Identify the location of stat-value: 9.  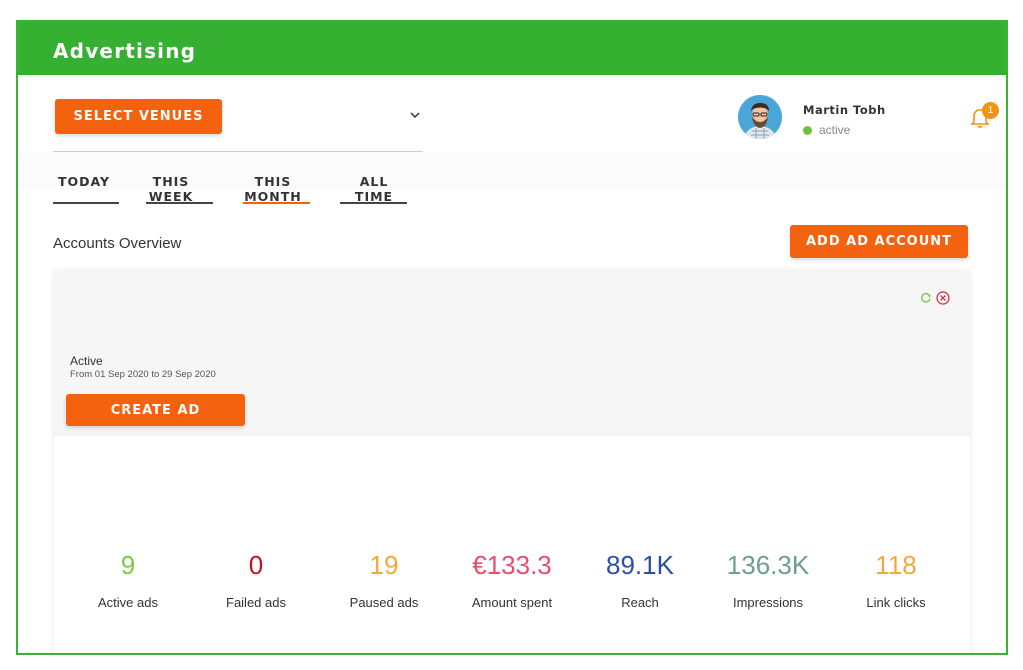
(128, 565).